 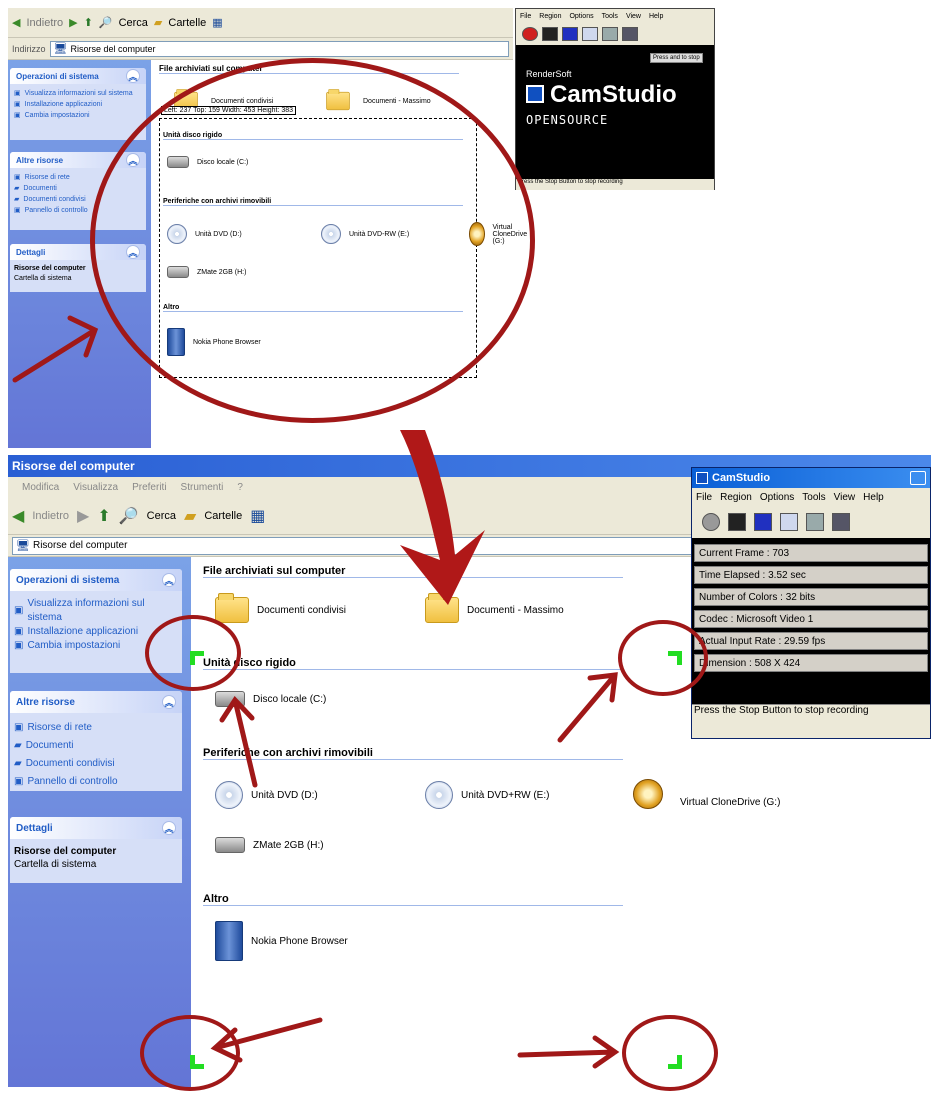 I want to click on task-label: Installazione applicazioni, so click(x=63, y=104).